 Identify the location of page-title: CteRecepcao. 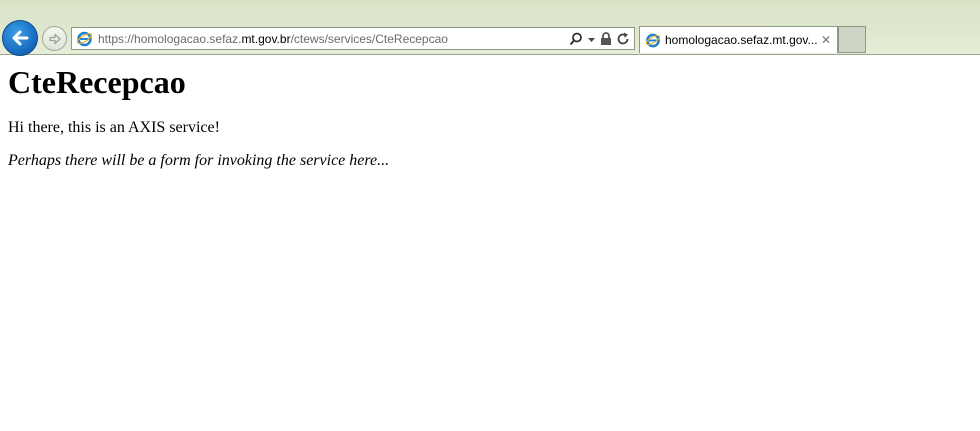
(97, 82).